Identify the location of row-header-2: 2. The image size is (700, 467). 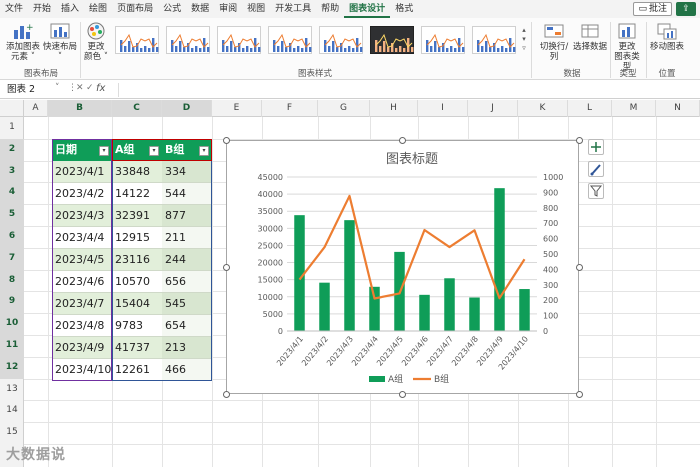
(12, 149).